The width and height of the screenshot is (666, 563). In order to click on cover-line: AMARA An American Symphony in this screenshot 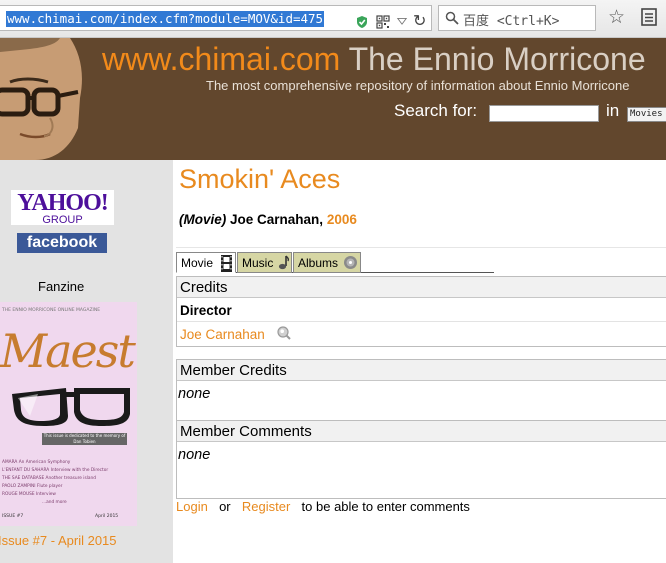, I will do `click(36, 462)`.